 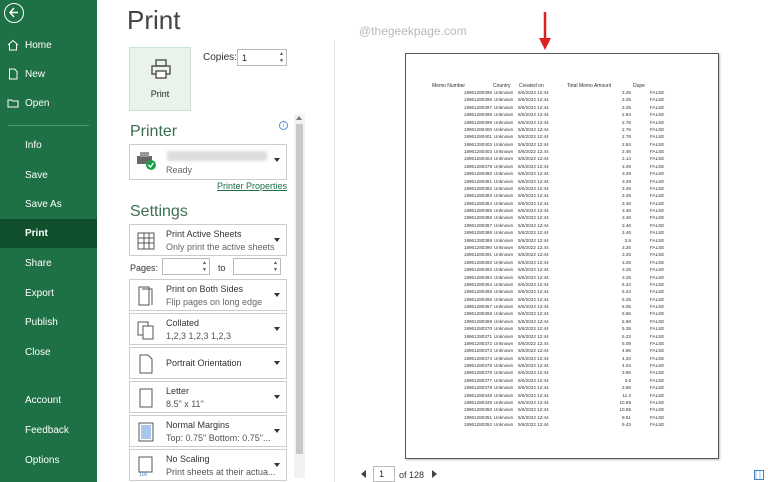 What do you see at coordinates (185, 404) in the screenshot?
I see `dropdown-subtitle: 8.5" x 11"` at bounding box center [185, 404].